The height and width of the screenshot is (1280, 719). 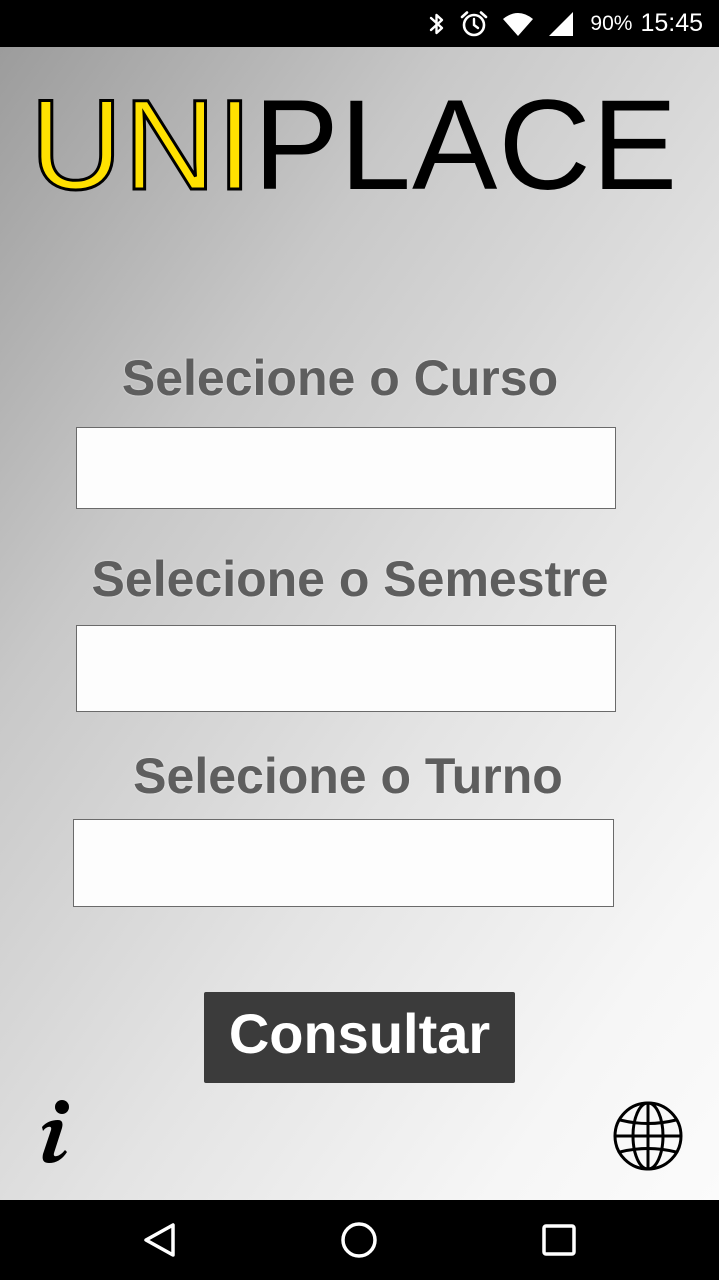 I want to click on status-bar: 90% 15:45, so click(x=359, y=23).